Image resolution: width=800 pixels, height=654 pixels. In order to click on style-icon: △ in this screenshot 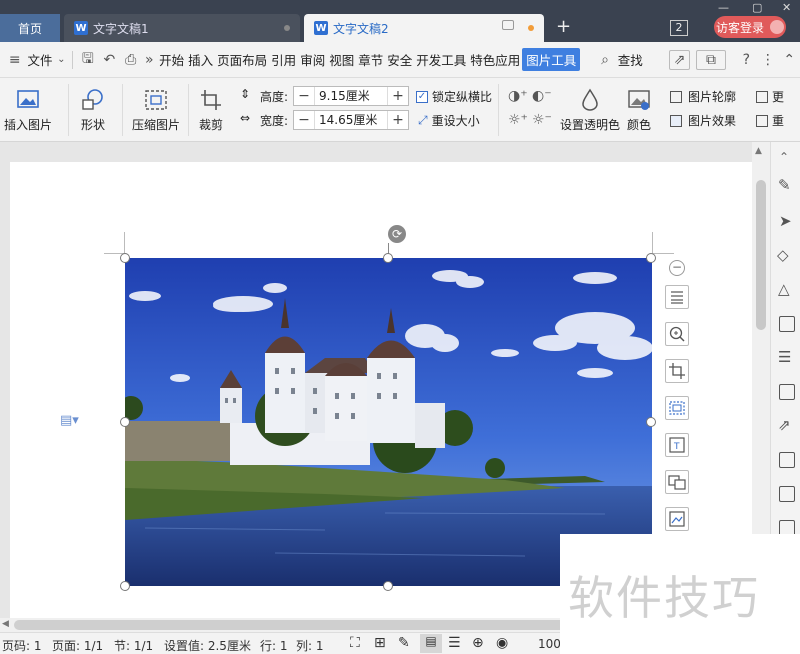, I will do `click(784, 289)`.